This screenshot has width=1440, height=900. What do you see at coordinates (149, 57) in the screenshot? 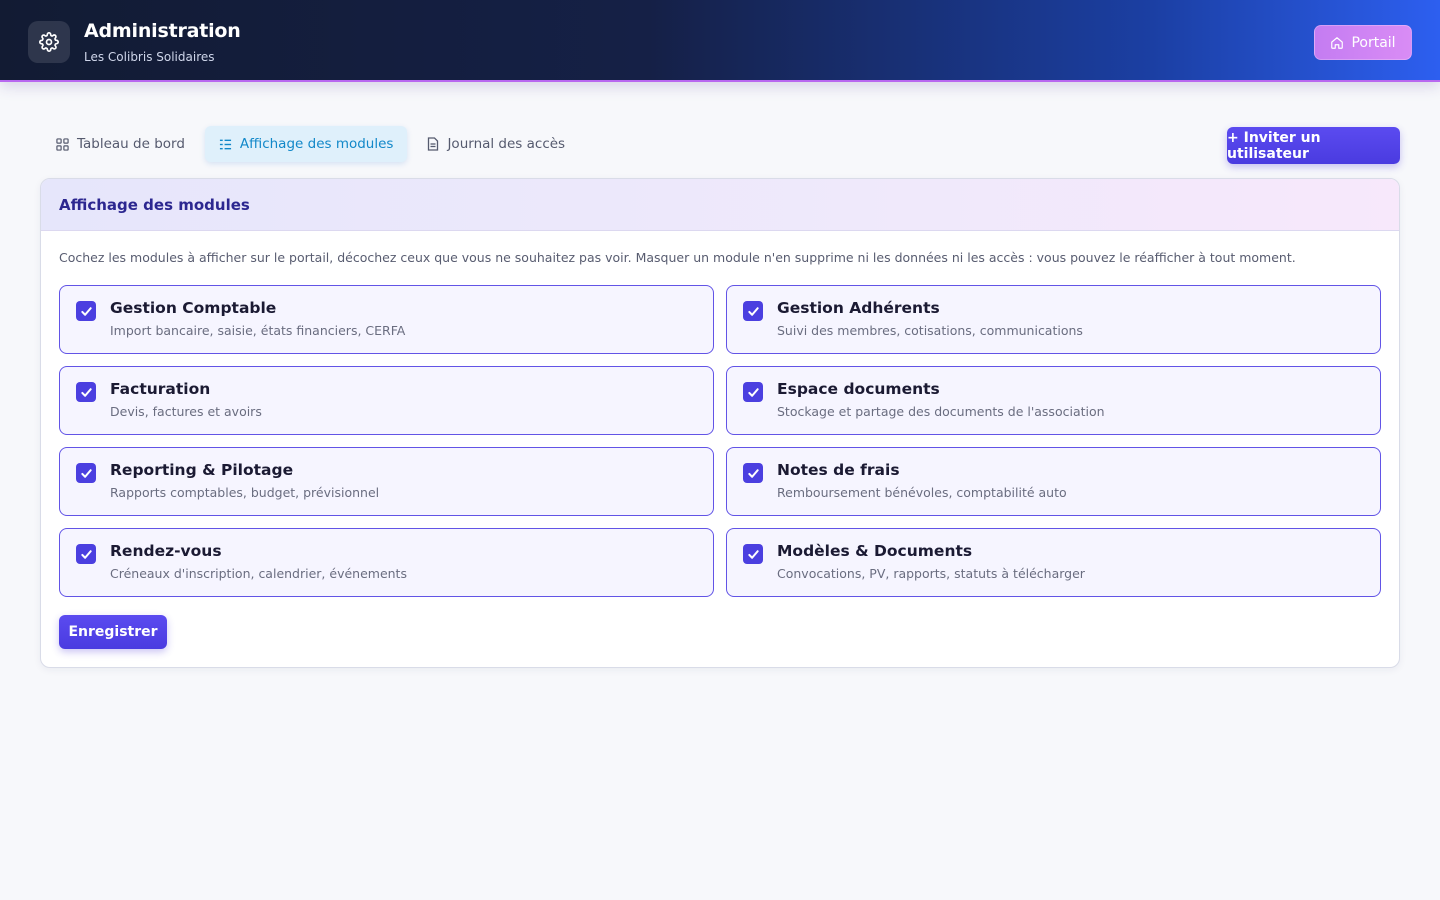
I see `organization-name: Les Colibris Solidaires` at bounding box center [149, 57].